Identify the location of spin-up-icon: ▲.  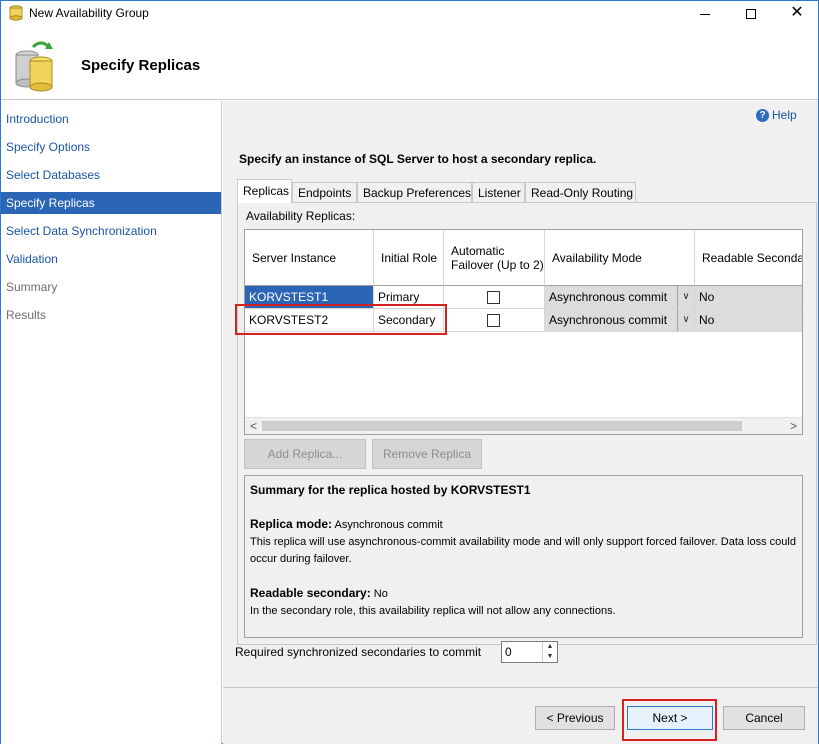
(550, 647).